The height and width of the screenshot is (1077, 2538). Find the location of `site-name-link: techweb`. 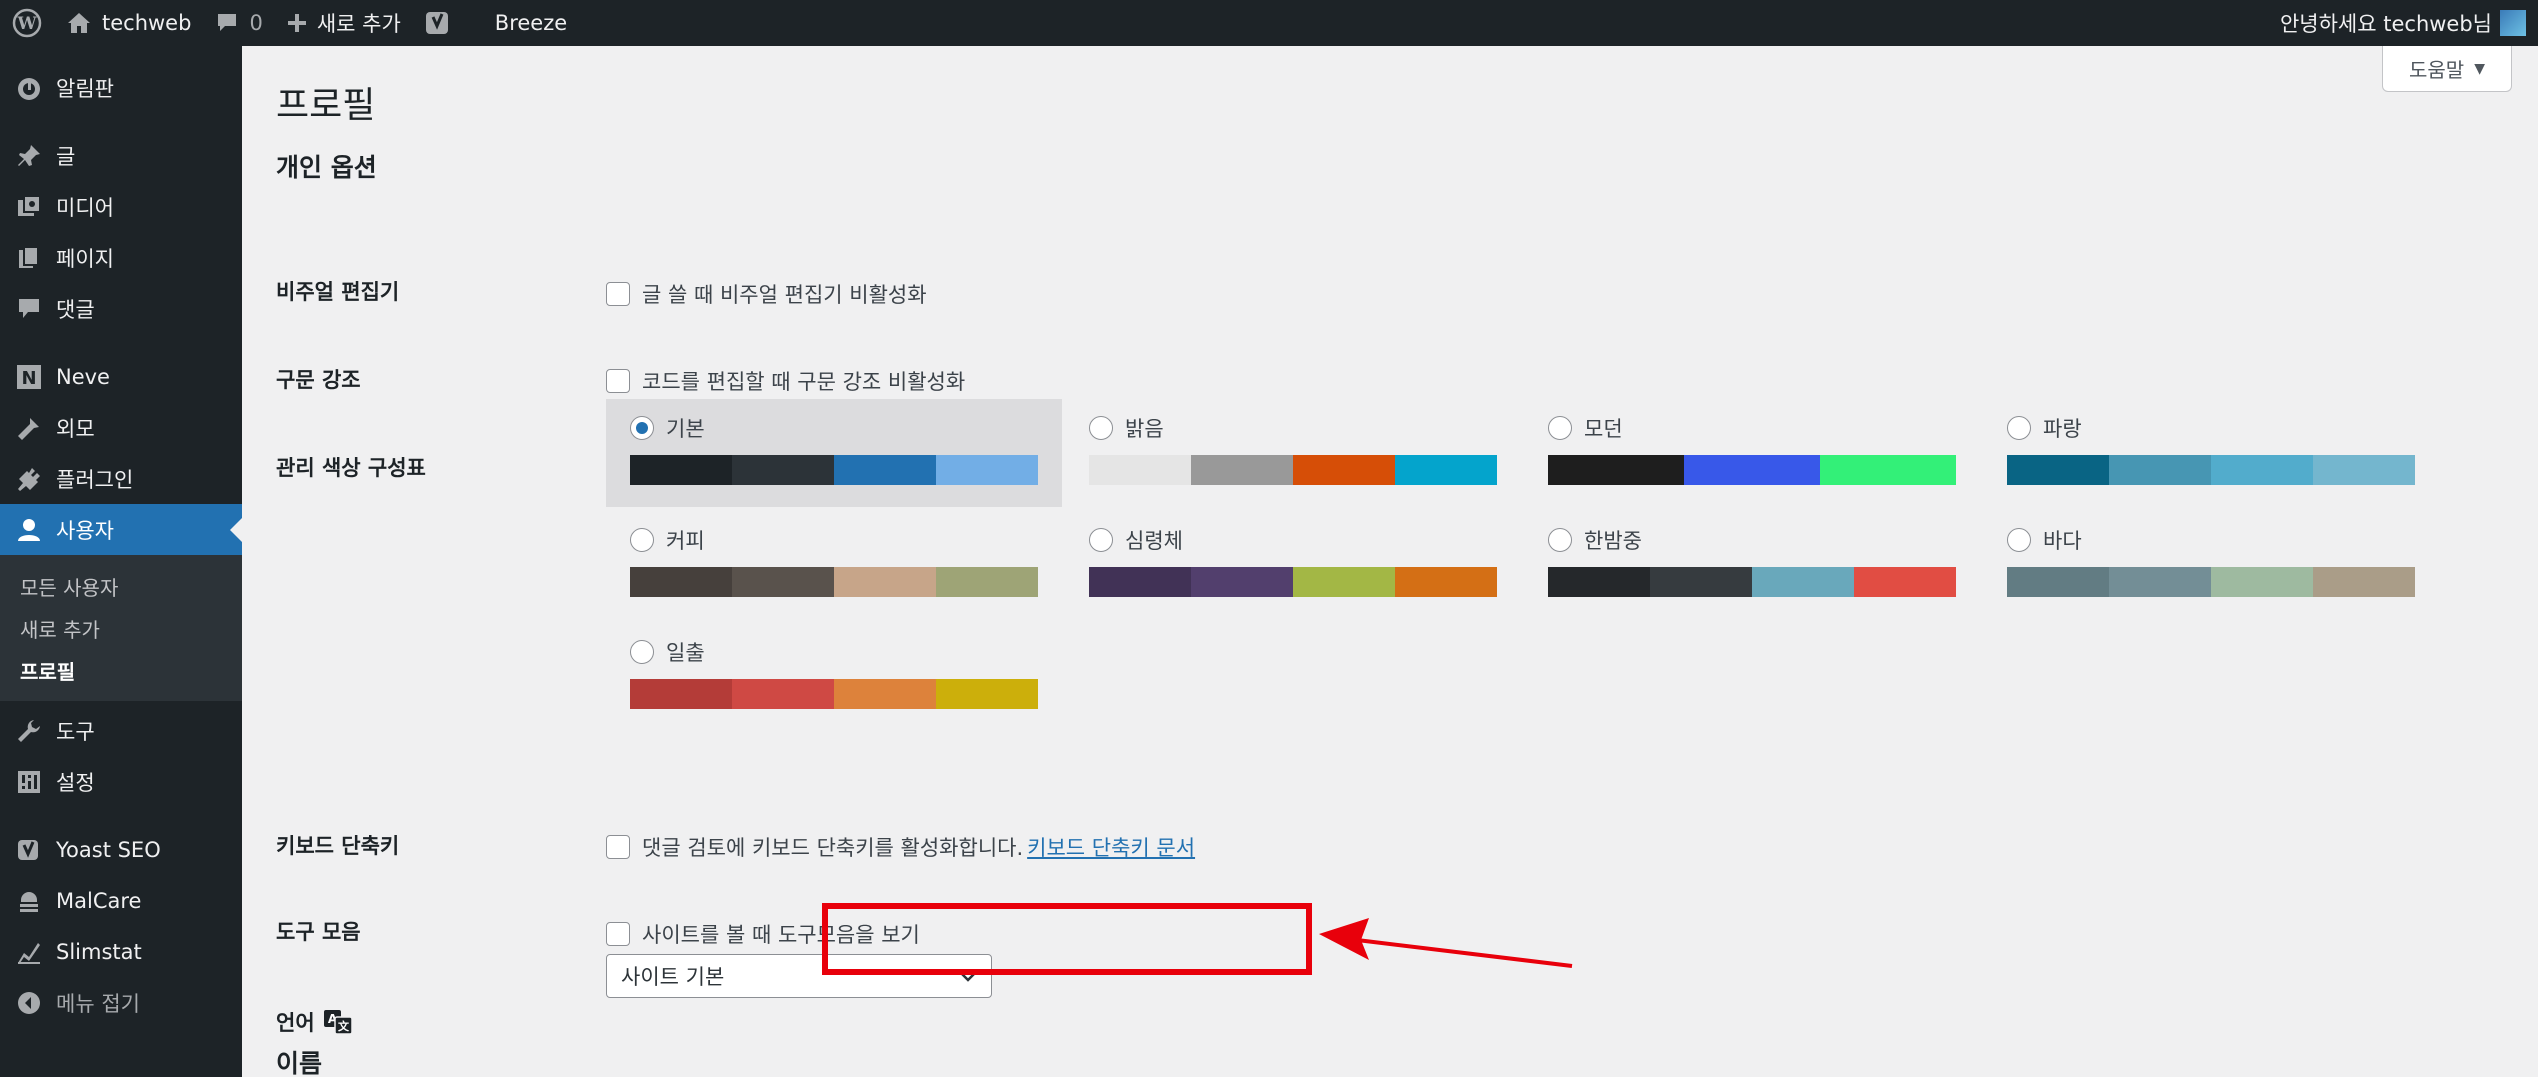

site-name-link: techweb is located at coordinates (128, 23).